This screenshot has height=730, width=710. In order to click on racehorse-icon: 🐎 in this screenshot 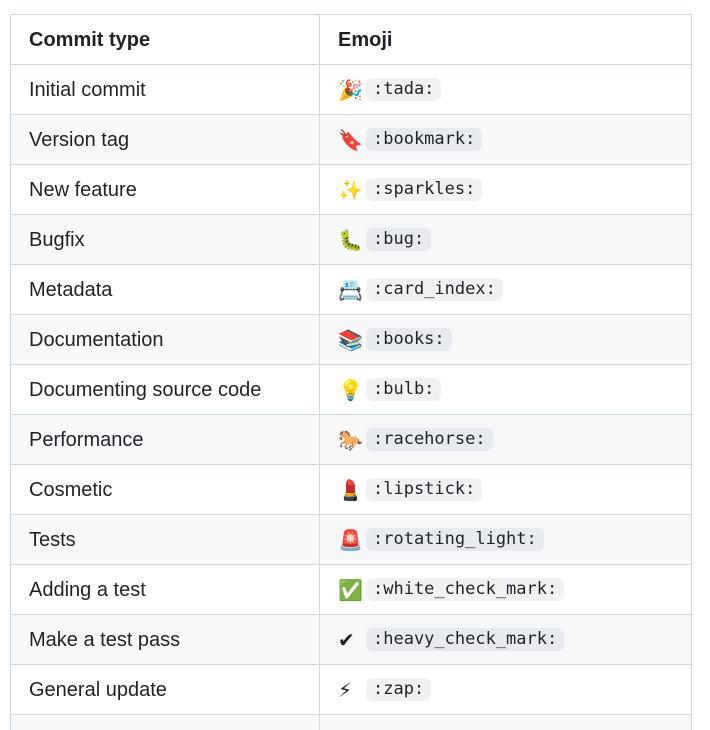, I will do `click(350, 439)`.